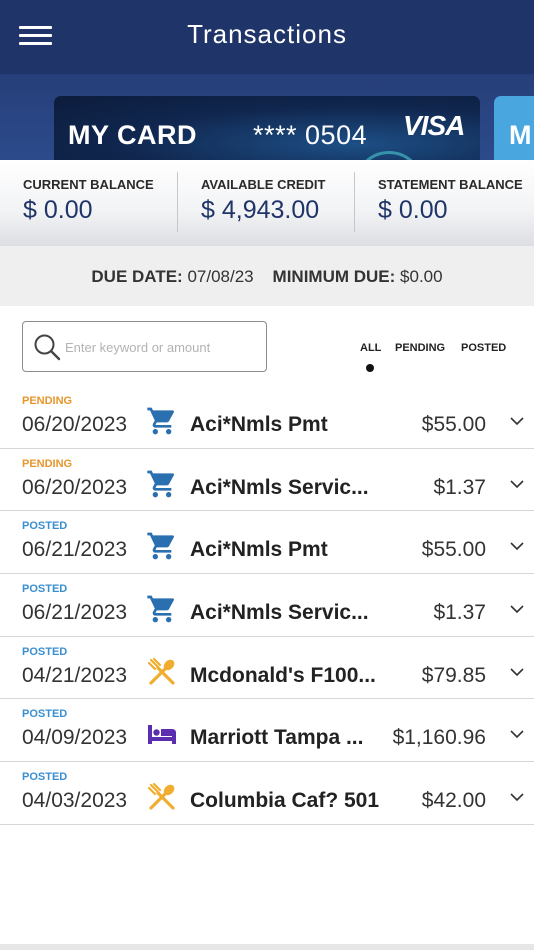 The height and width of the screenshot is (950, 534). I want to click on due-summary: DUE DATE: 07/08/23 MINIMUM DUE: $0.00, so click(267, 276).